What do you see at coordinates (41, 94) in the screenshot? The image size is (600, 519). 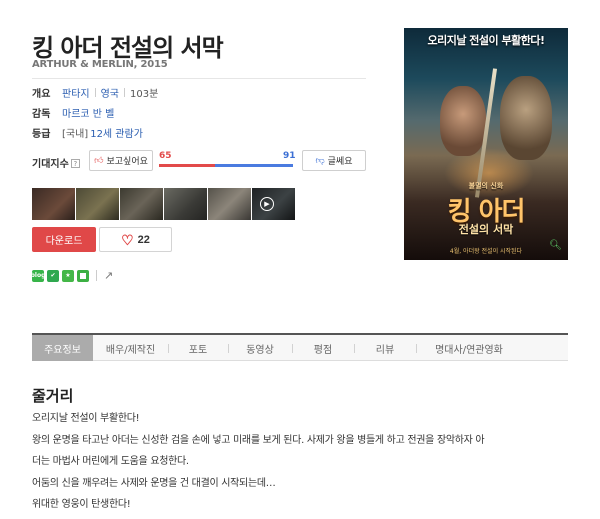 I see `overview-label: 개요` at bounding box center [41, 94].